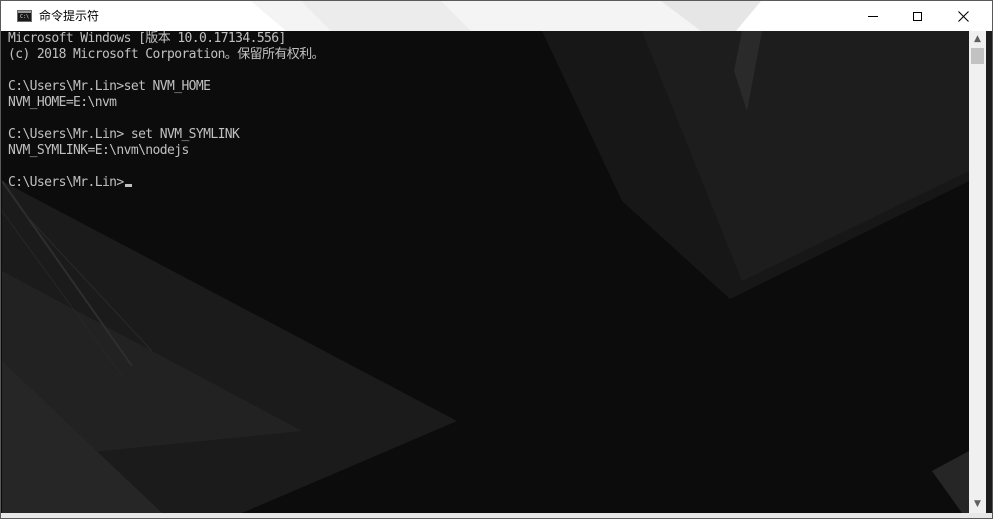  I want to click on maximize-icon, so click(917, 16).